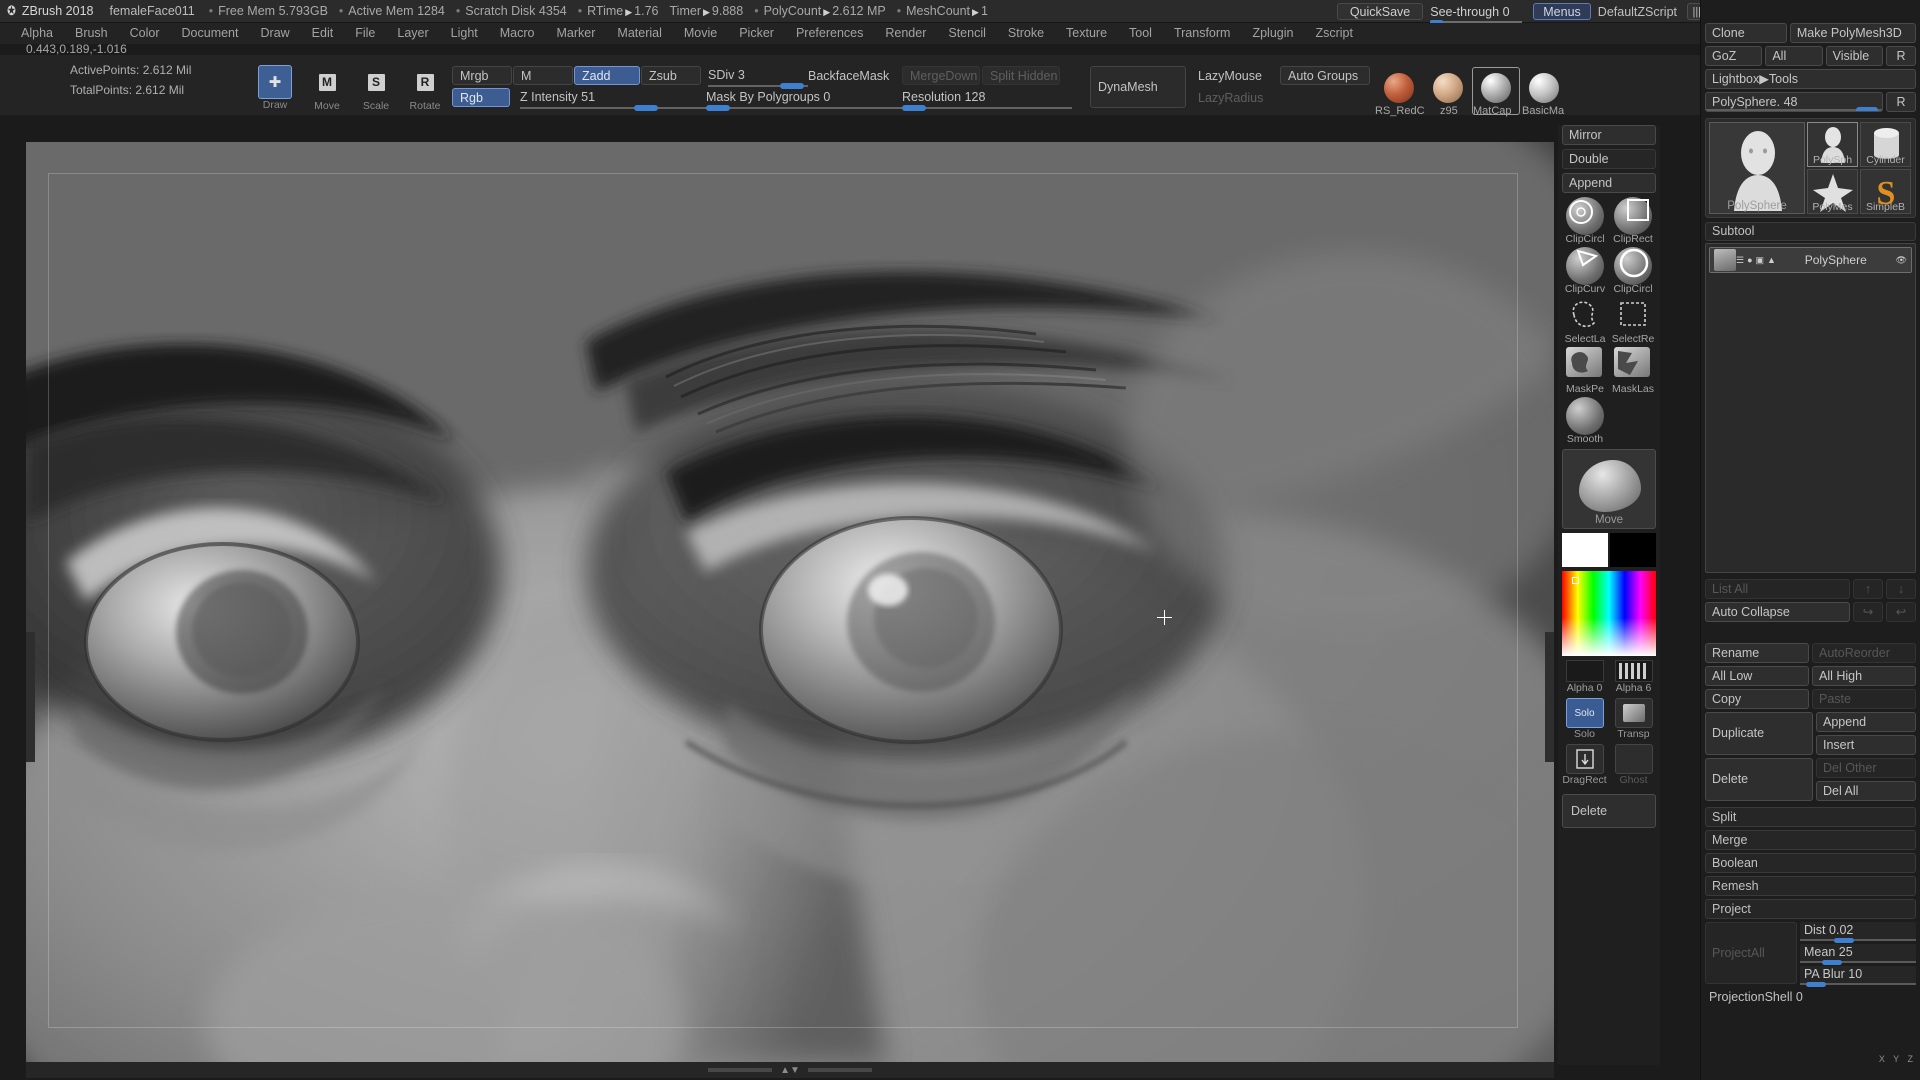 This screenshot has width=1920, height=1080. Describe the element at coordinates (576, 33) in the screenshot. I see `menu-marker: Marker` at that location.